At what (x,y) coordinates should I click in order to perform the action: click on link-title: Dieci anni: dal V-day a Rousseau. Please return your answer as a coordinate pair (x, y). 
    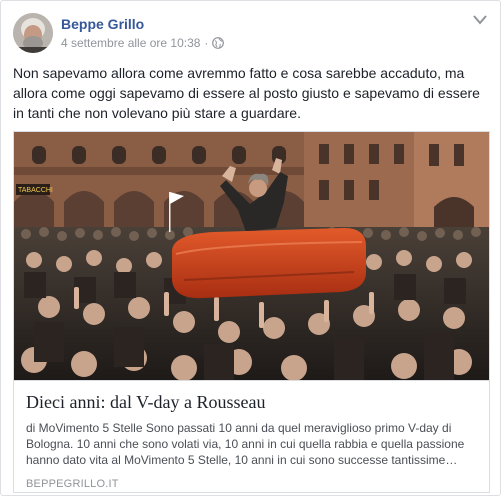
    Looking at the image, I should click on (251, 402).